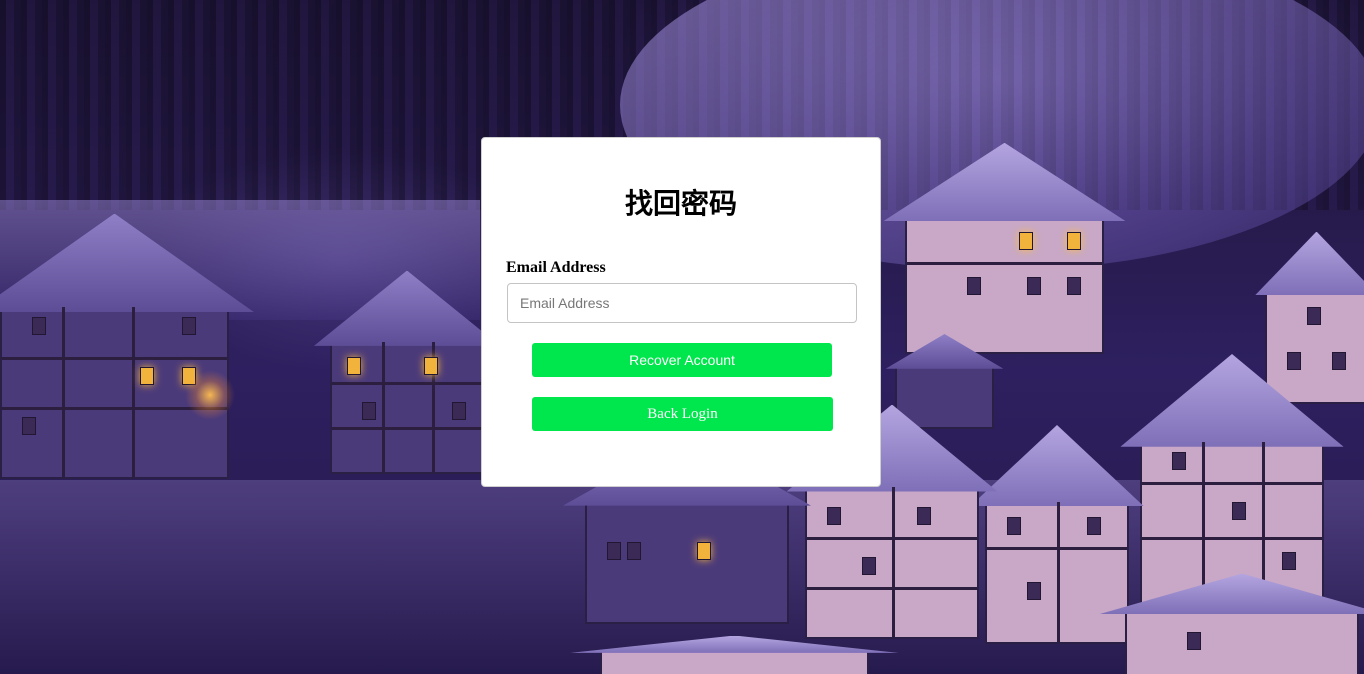 The image size is (1364, 674). I want to click on page-title: 找回密码, so click(680, 203).